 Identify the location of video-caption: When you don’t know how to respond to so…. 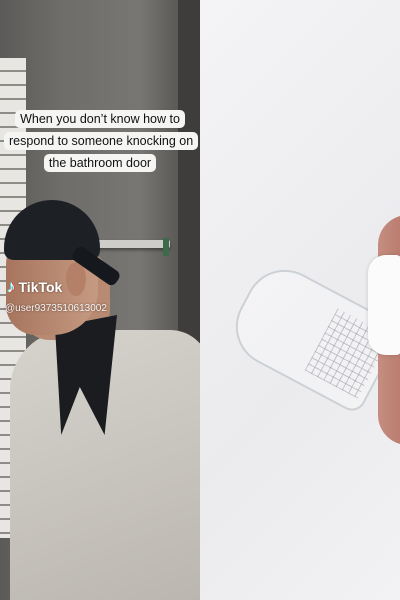
(101, 141).